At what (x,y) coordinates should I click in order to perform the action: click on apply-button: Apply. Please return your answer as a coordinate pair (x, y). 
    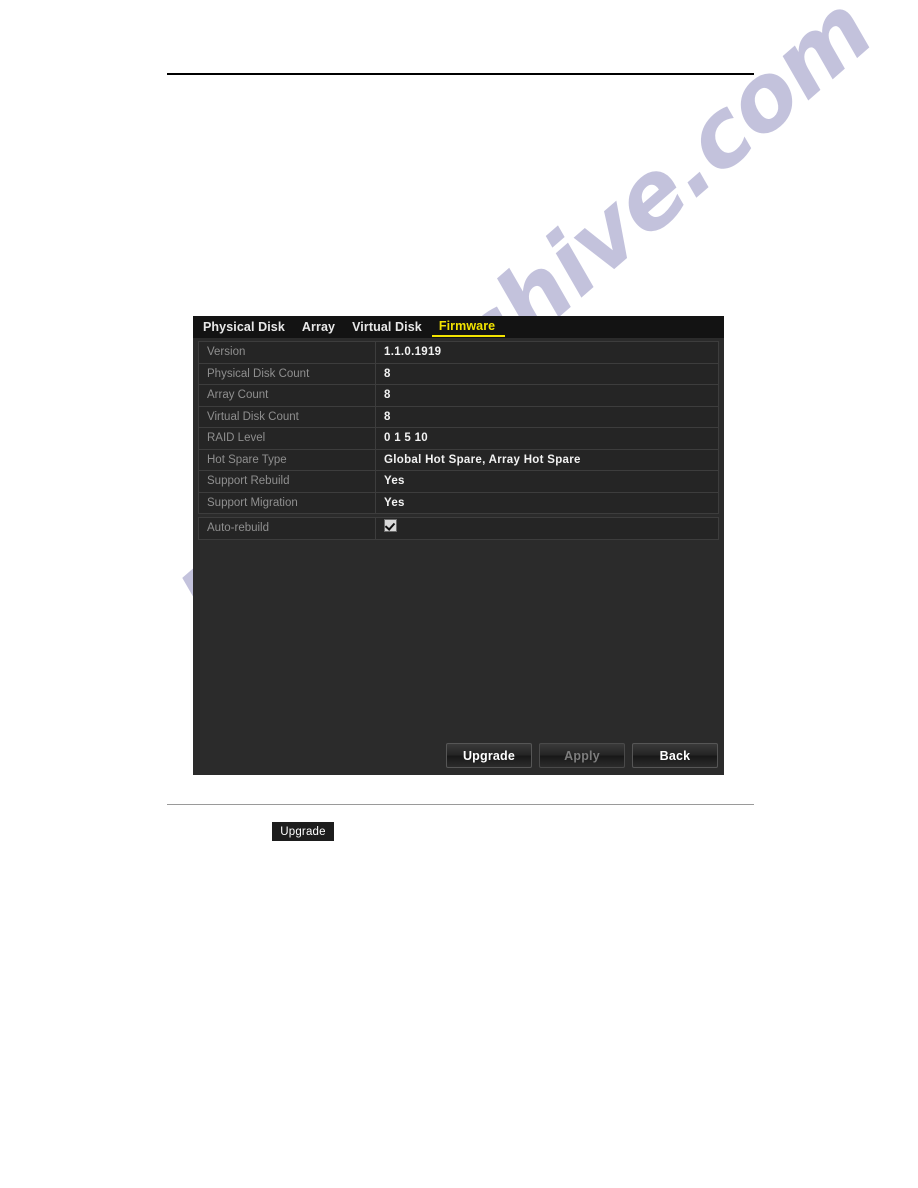
    Looking at the image, I should click on (582, 755).